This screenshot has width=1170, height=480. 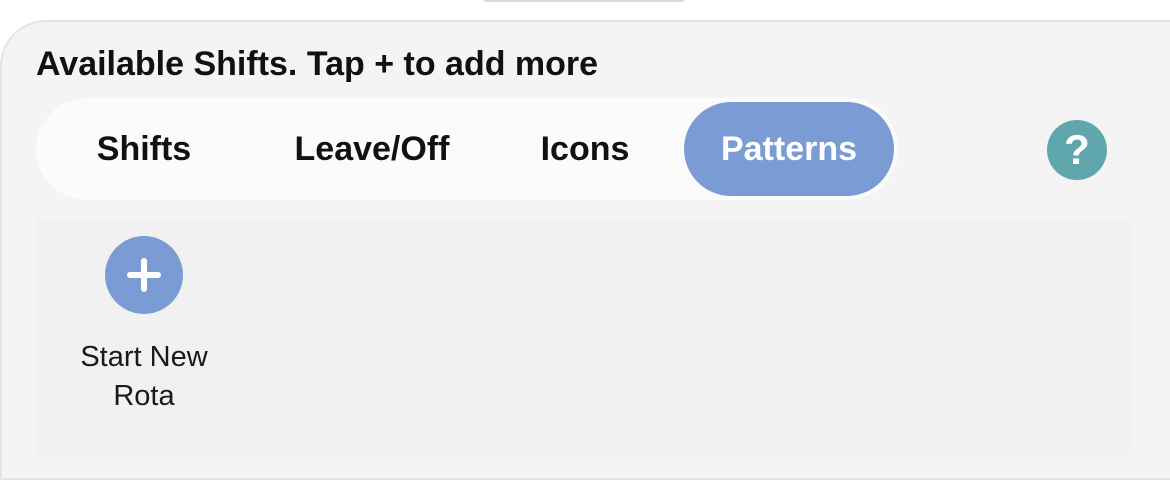 What do you see at coordinates (789, 149) in the screenshot?
I see `tab-patterns: Patterns` at bounding box center [789, 149].